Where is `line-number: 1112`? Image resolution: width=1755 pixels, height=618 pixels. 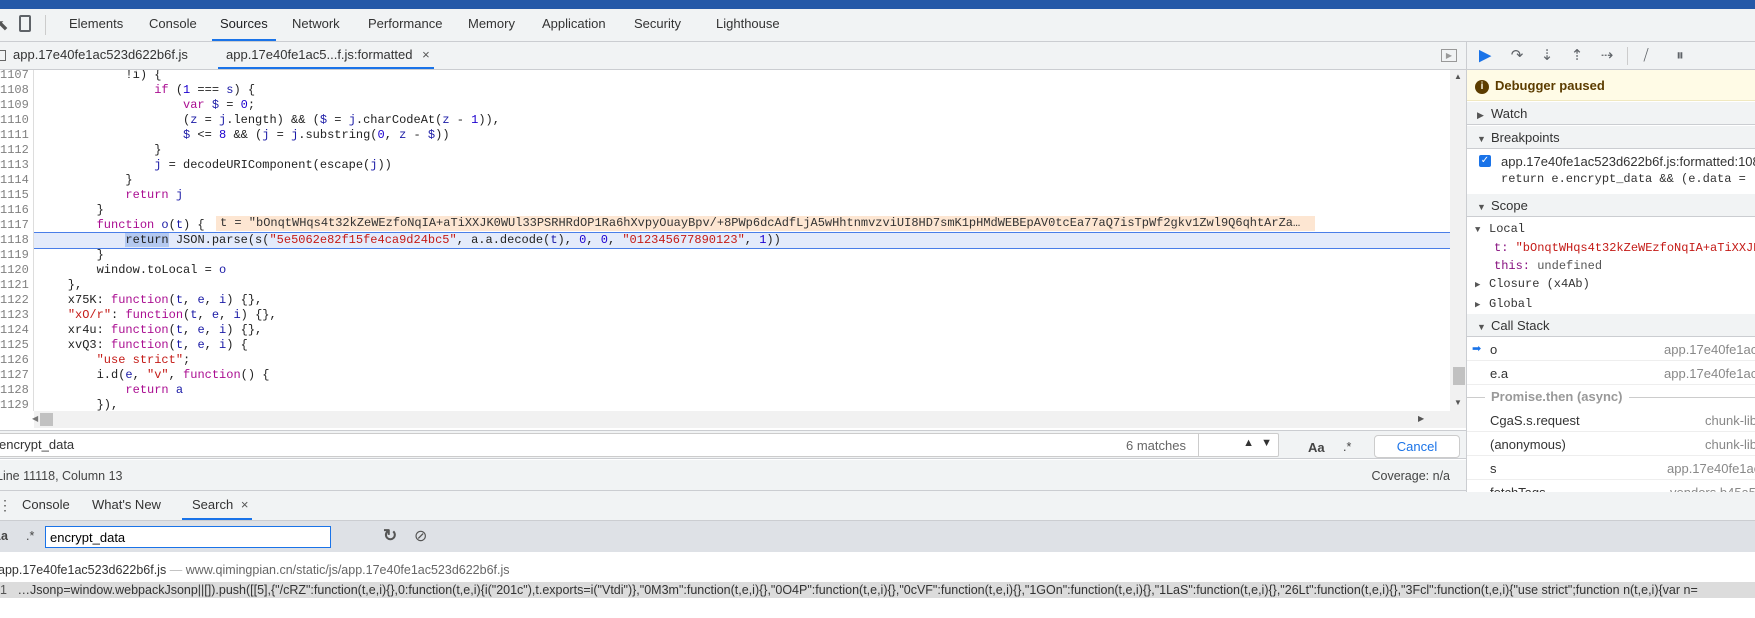 line-number: 1112 is located at coordinates (16, 150).